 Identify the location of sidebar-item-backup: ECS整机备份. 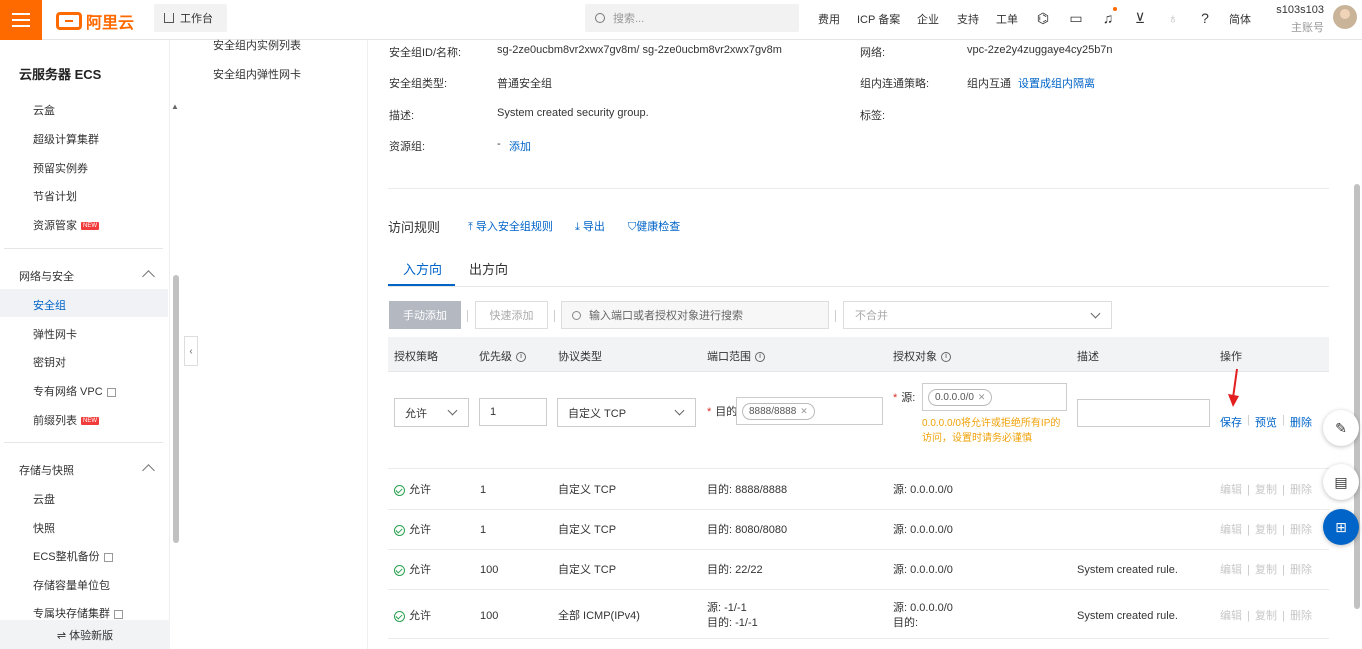
(73, 556).